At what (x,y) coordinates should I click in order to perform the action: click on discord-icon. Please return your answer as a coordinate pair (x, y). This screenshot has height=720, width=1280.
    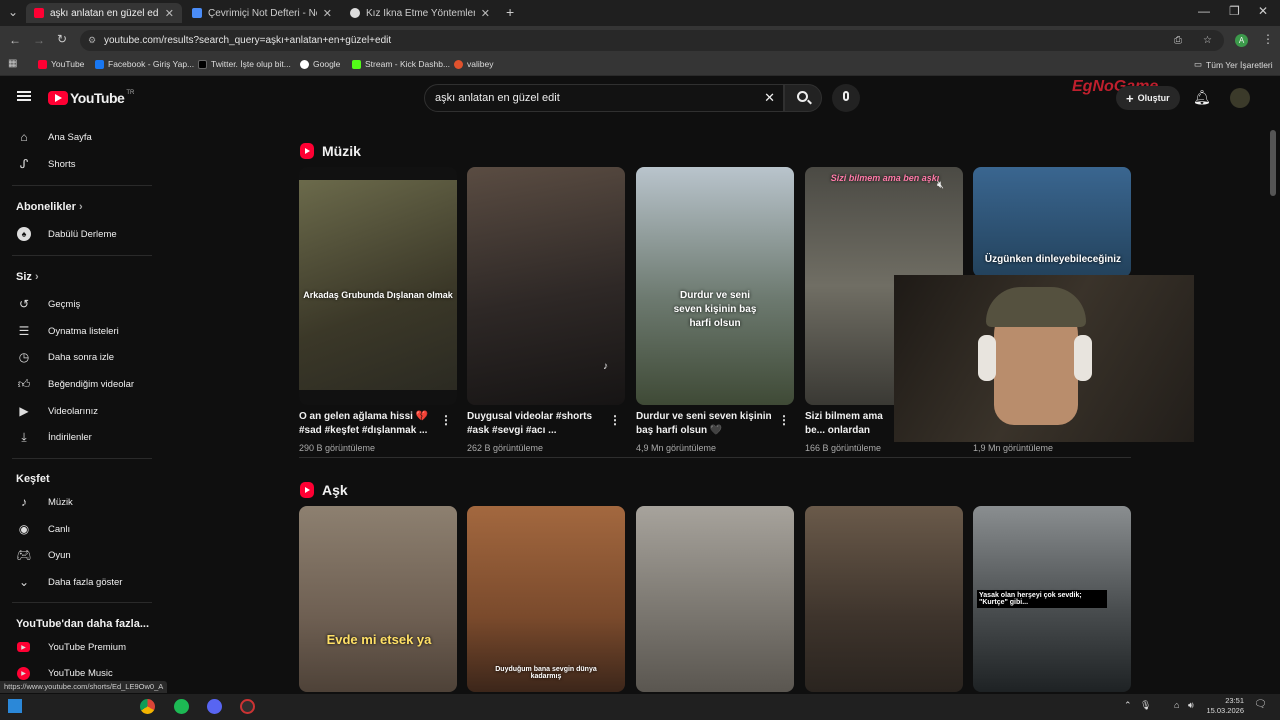
    Looking at the image, I should click on (214, 706).